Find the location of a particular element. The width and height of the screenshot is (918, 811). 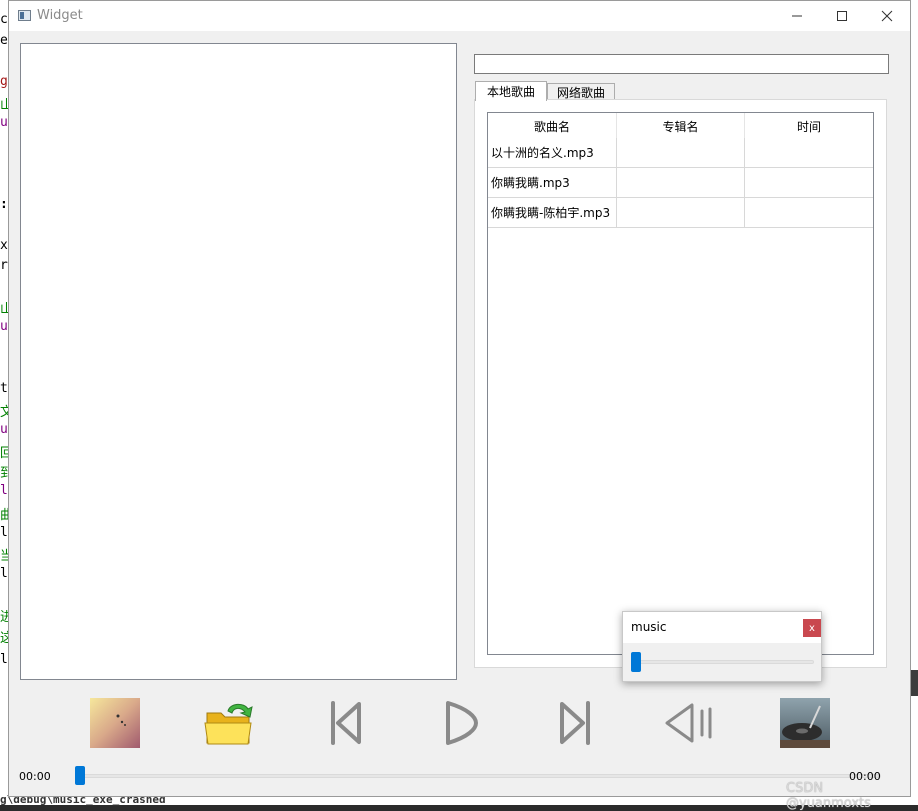

tab-local-songs: 本地歌曲 is located at coordinates (511, 91).